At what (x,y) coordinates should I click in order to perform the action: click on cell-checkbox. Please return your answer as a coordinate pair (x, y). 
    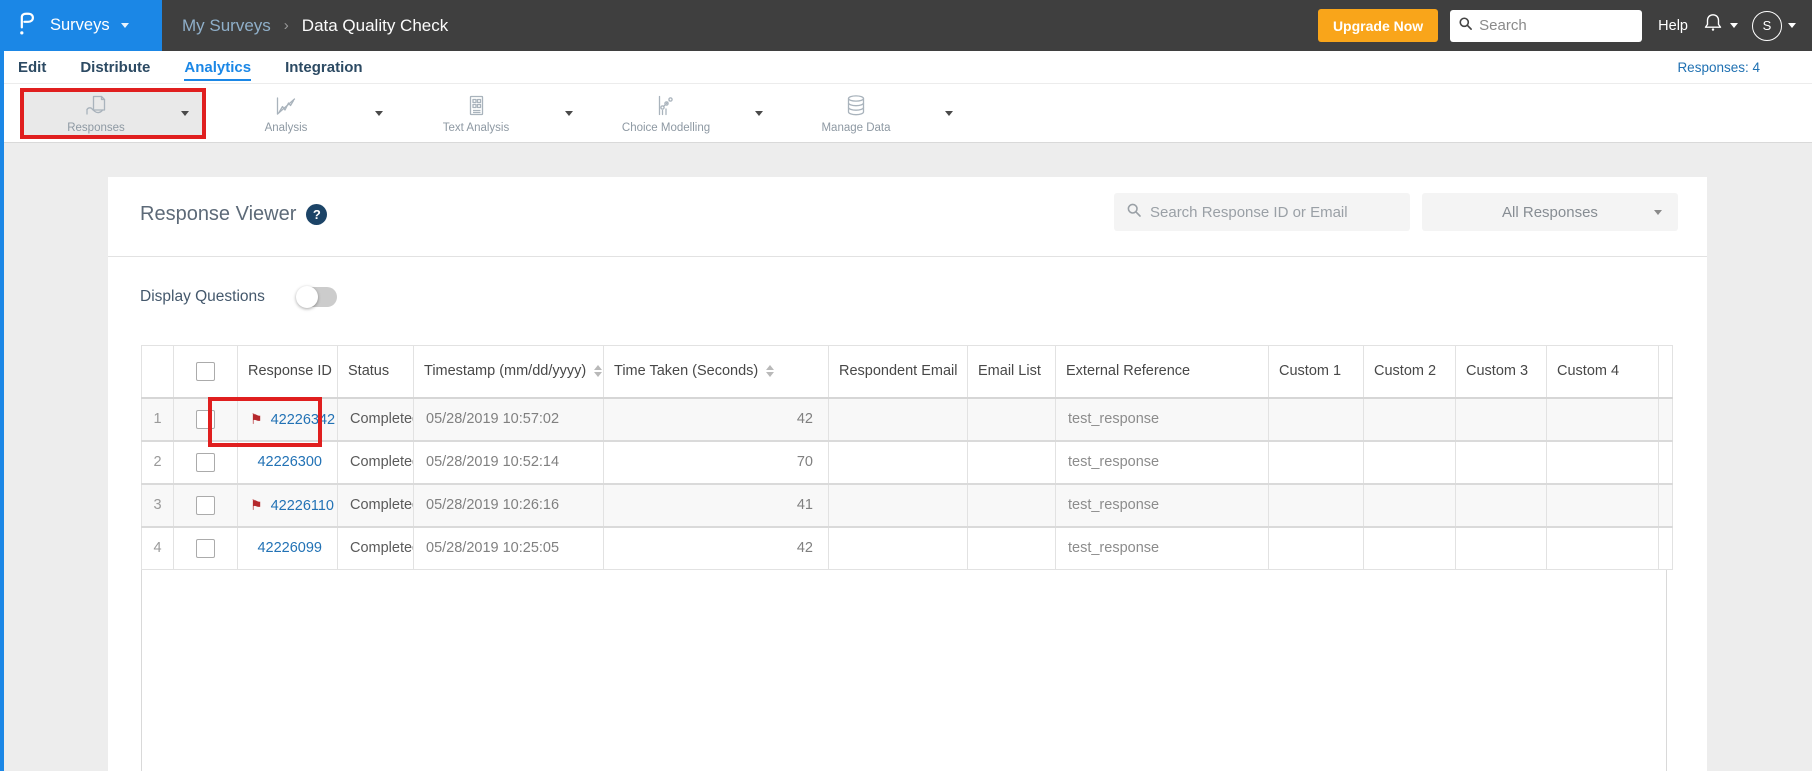
    Looking at the image, I should click on (205, 547).